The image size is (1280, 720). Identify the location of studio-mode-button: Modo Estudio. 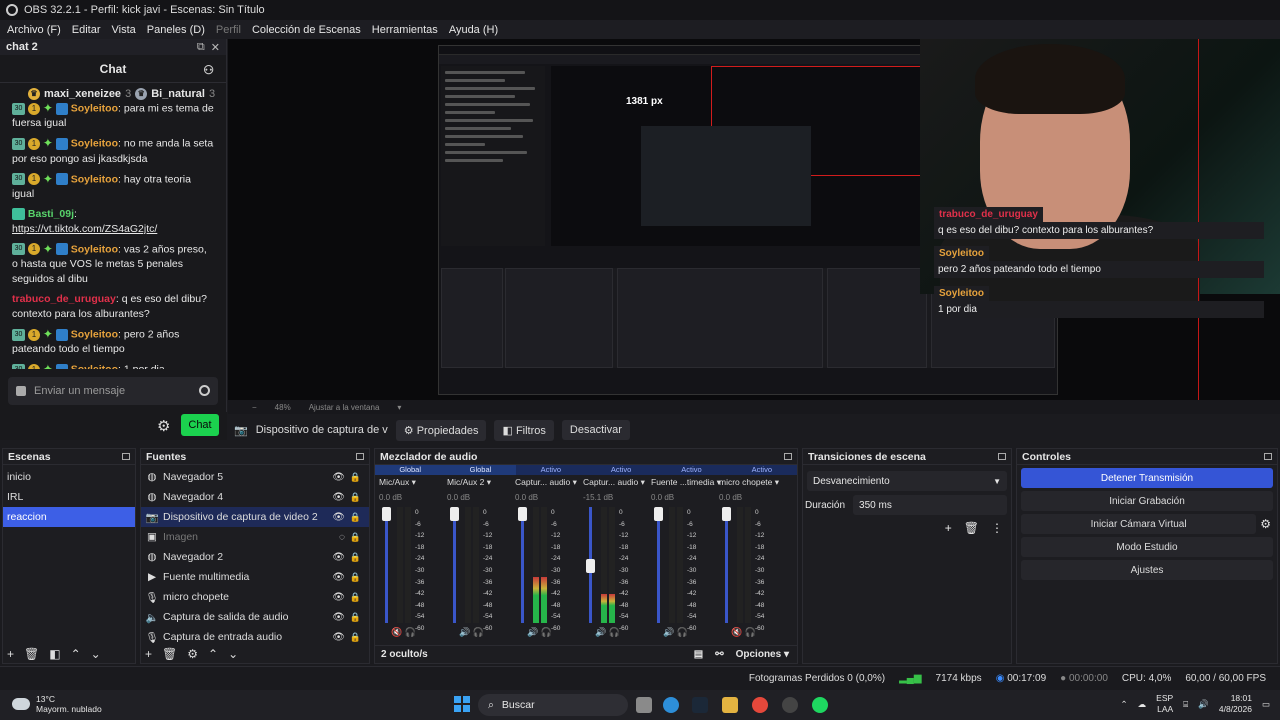
(1147, 547).